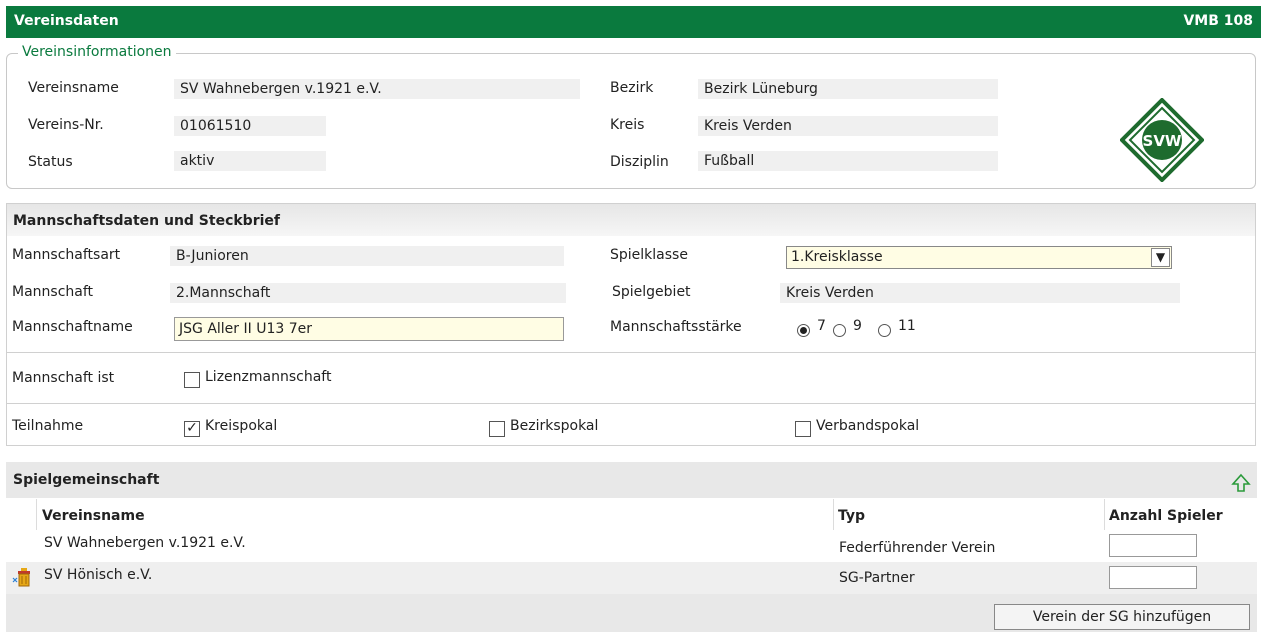  What do you see at coordinates (145, 543) in the screenshot?
I see `row-vereinsname: SV Wahnebergen v.1921 e.V.` at bounding box center [145, 543].